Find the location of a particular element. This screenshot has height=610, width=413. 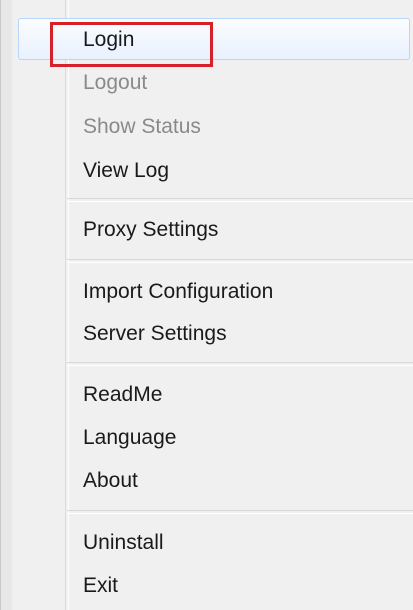

menu-item-readme: ReadMe is located at coordinates (122, 395).